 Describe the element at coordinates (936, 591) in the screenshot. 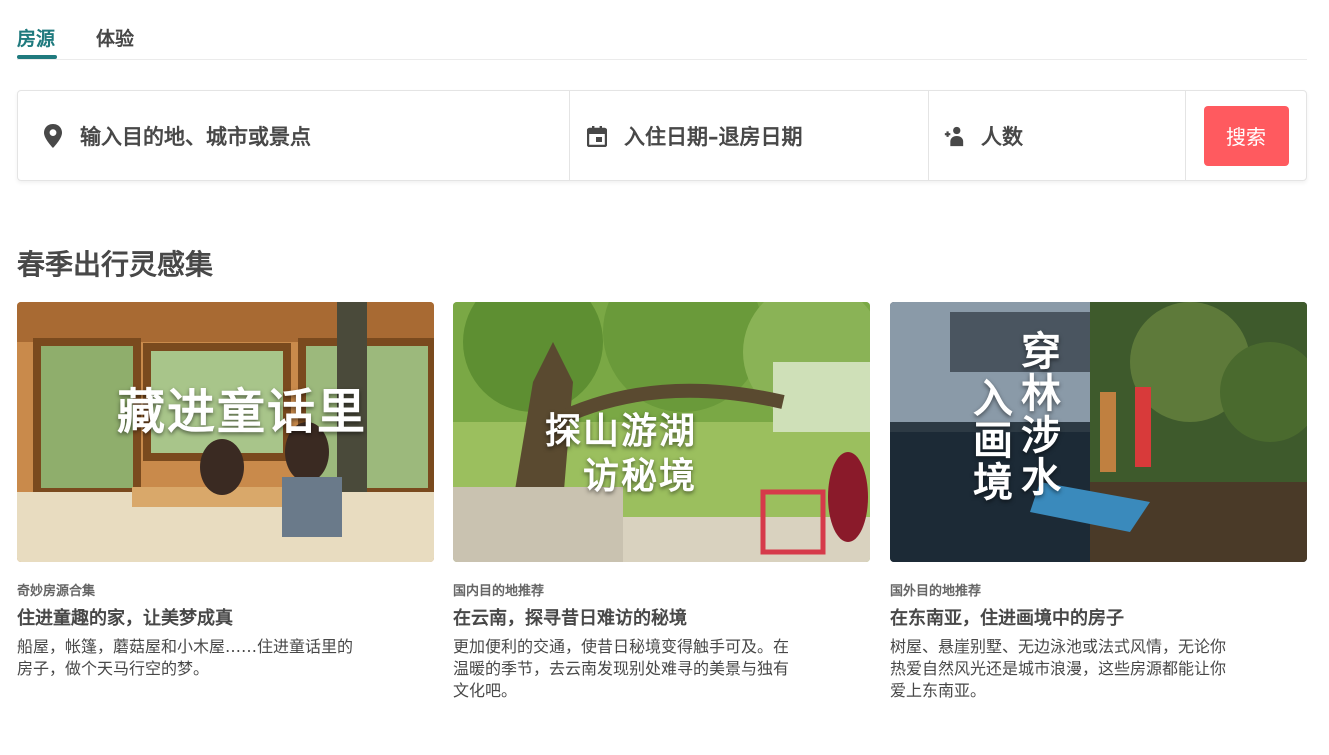

I see `card-kicker: 国外目的地推荐` at that location.